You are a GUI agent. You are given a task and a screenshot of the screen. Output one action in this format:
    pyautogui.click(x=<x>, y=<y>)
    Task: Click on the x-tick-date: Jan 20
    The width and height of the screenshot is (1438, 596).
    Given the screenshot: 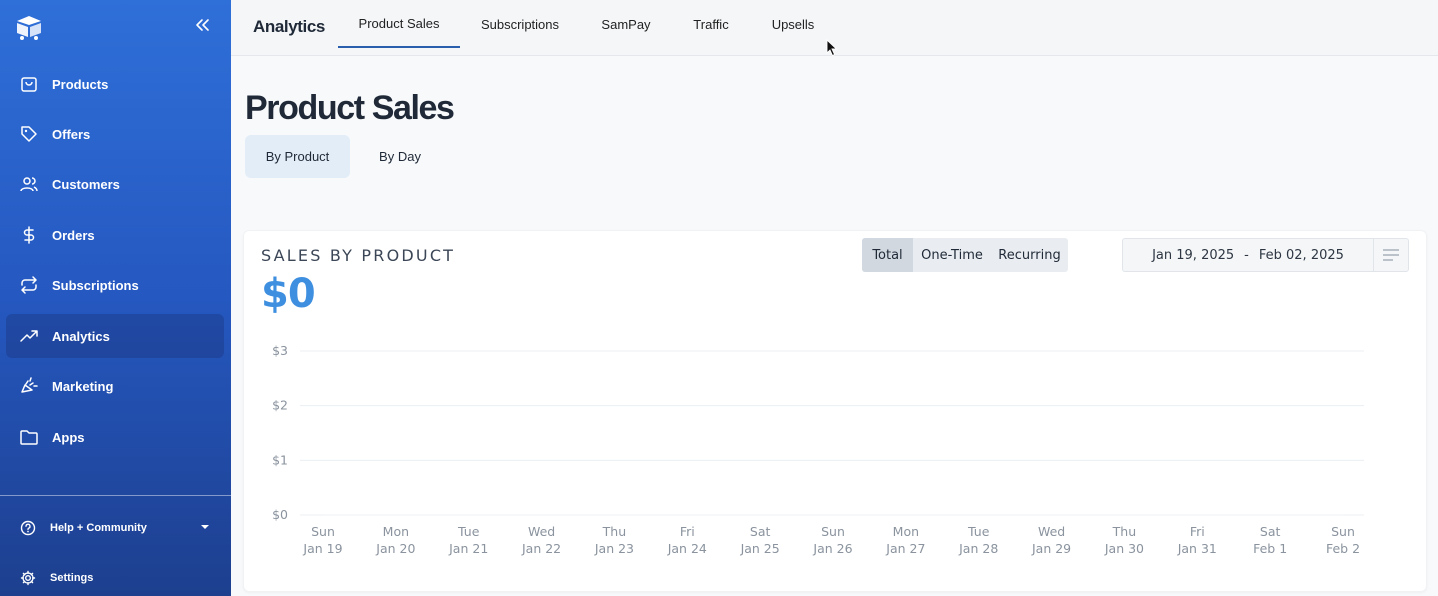 What is the action you would take?
    pyautogui.click(x=395, y=548)
    